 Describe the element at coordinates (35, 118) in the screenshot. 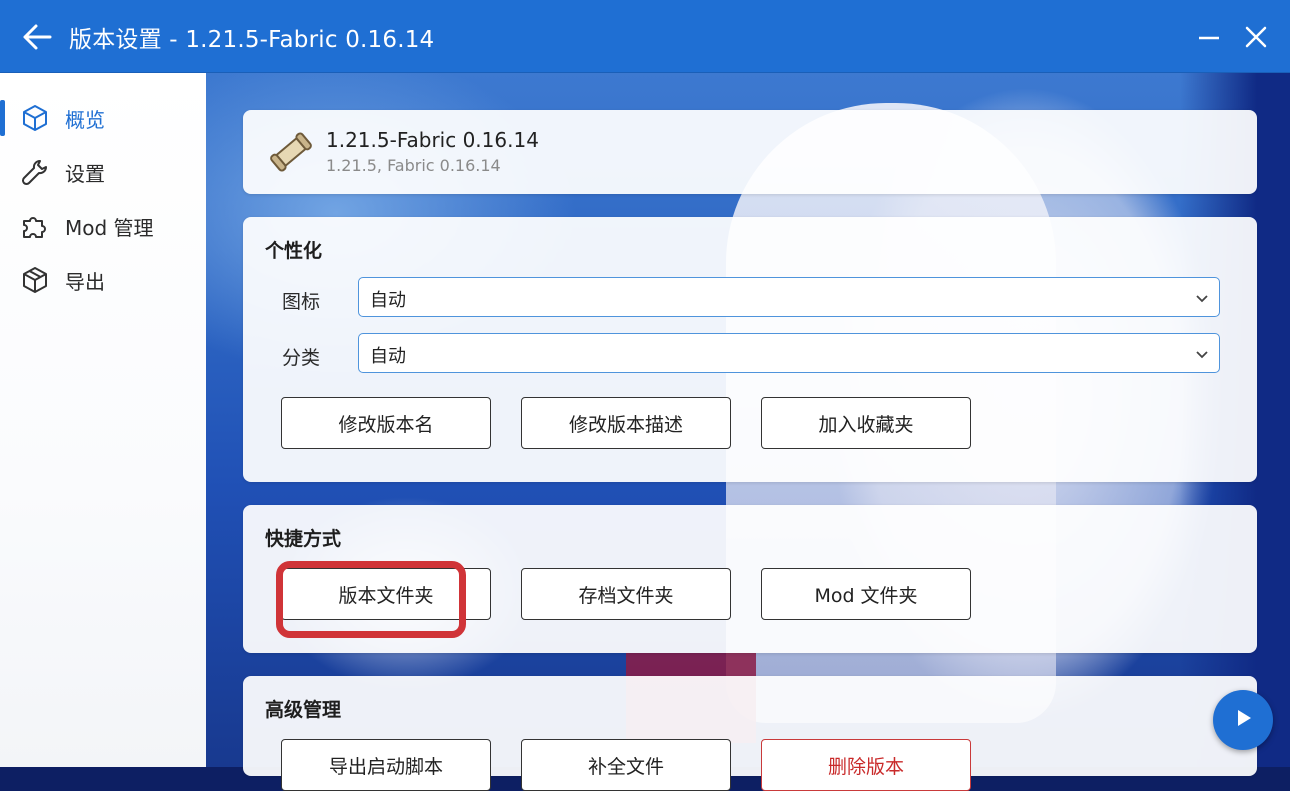

I see `cube-icon` at that location.